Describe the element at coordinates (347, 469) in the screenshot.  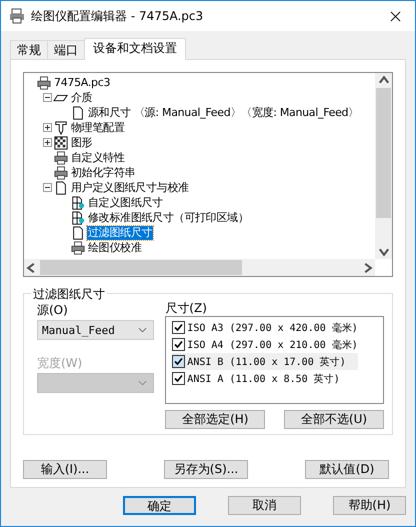
I see `panel-button: 默认值(D)` at that location.